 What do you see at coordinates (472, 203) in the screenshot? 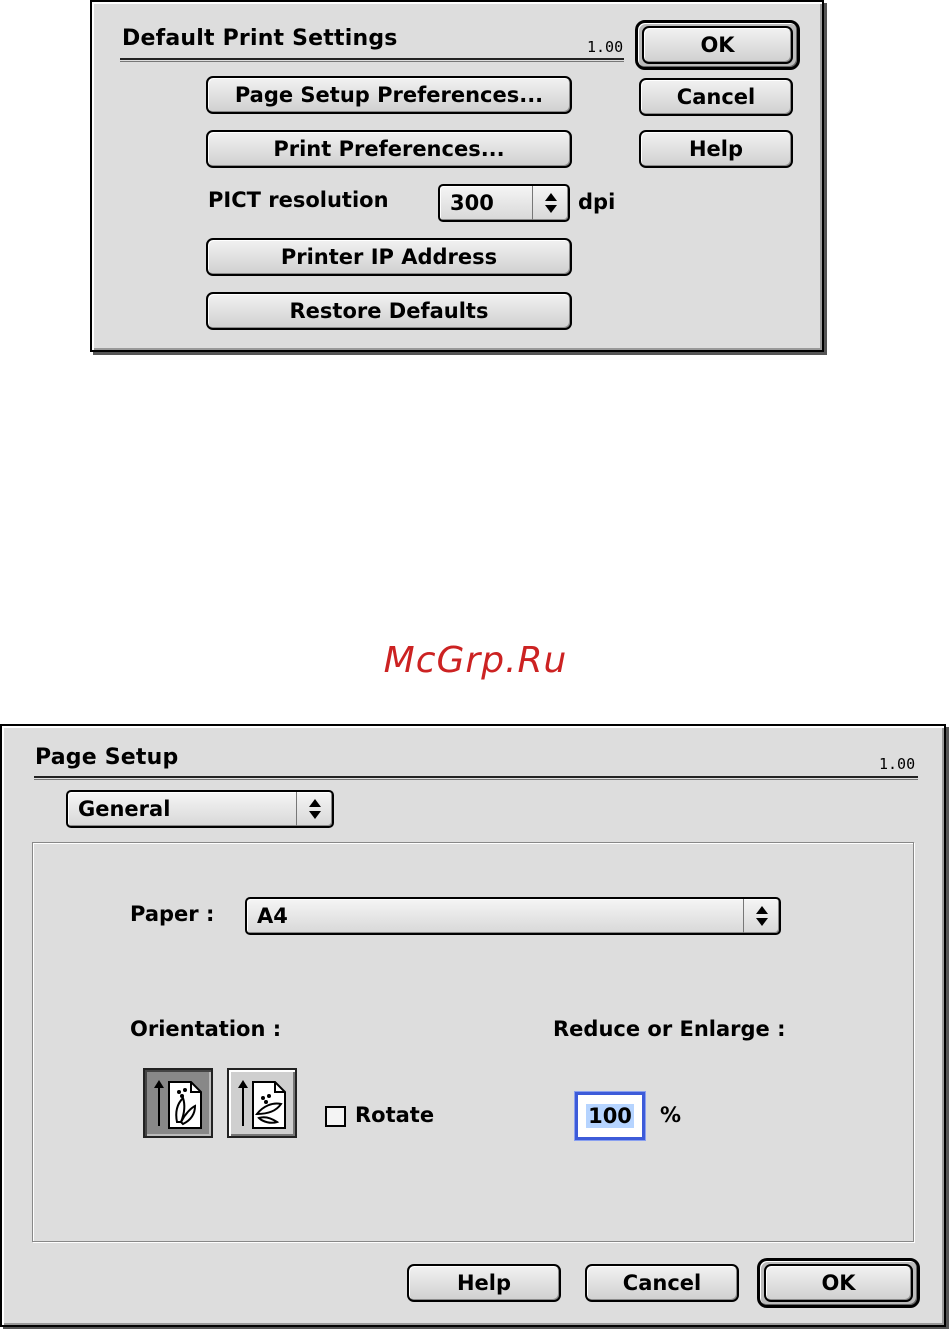
I see `pict-resolution-value: 300` at bounding box center [472, 203].